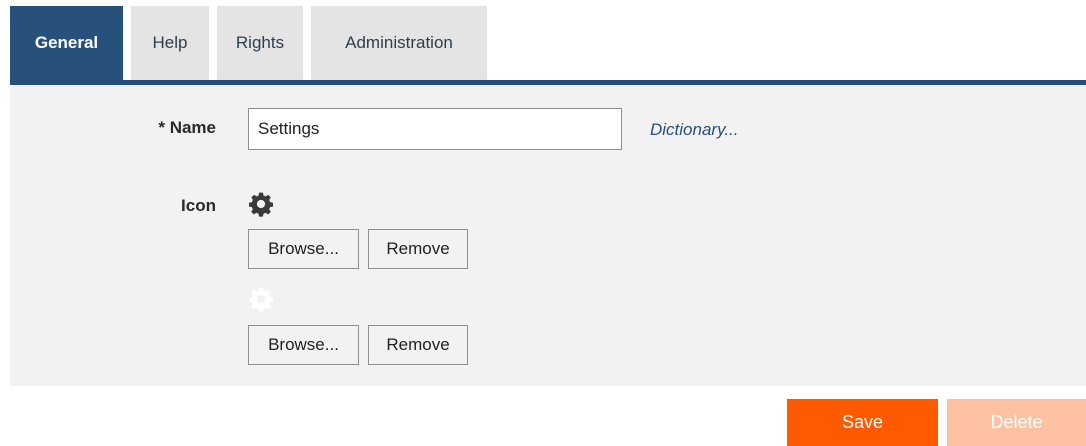 This screenshot has width=1086, height=446. Describe the element at coordinates (261, 204) in the screenshot. I see `gear-icon` at that location.